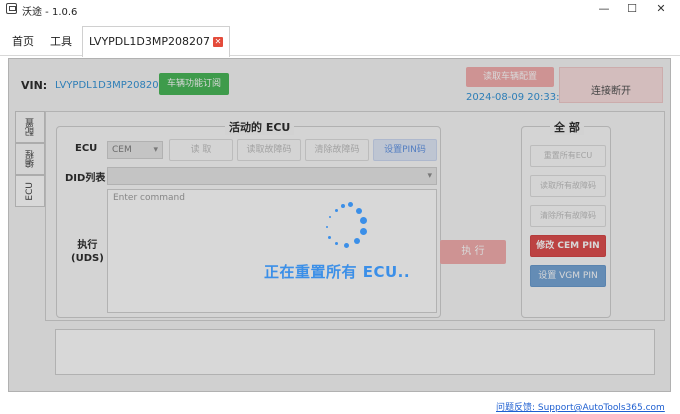 This screenshot has width=680, height=414. I want to click on tab-tools: 工具, so click(61, 42).